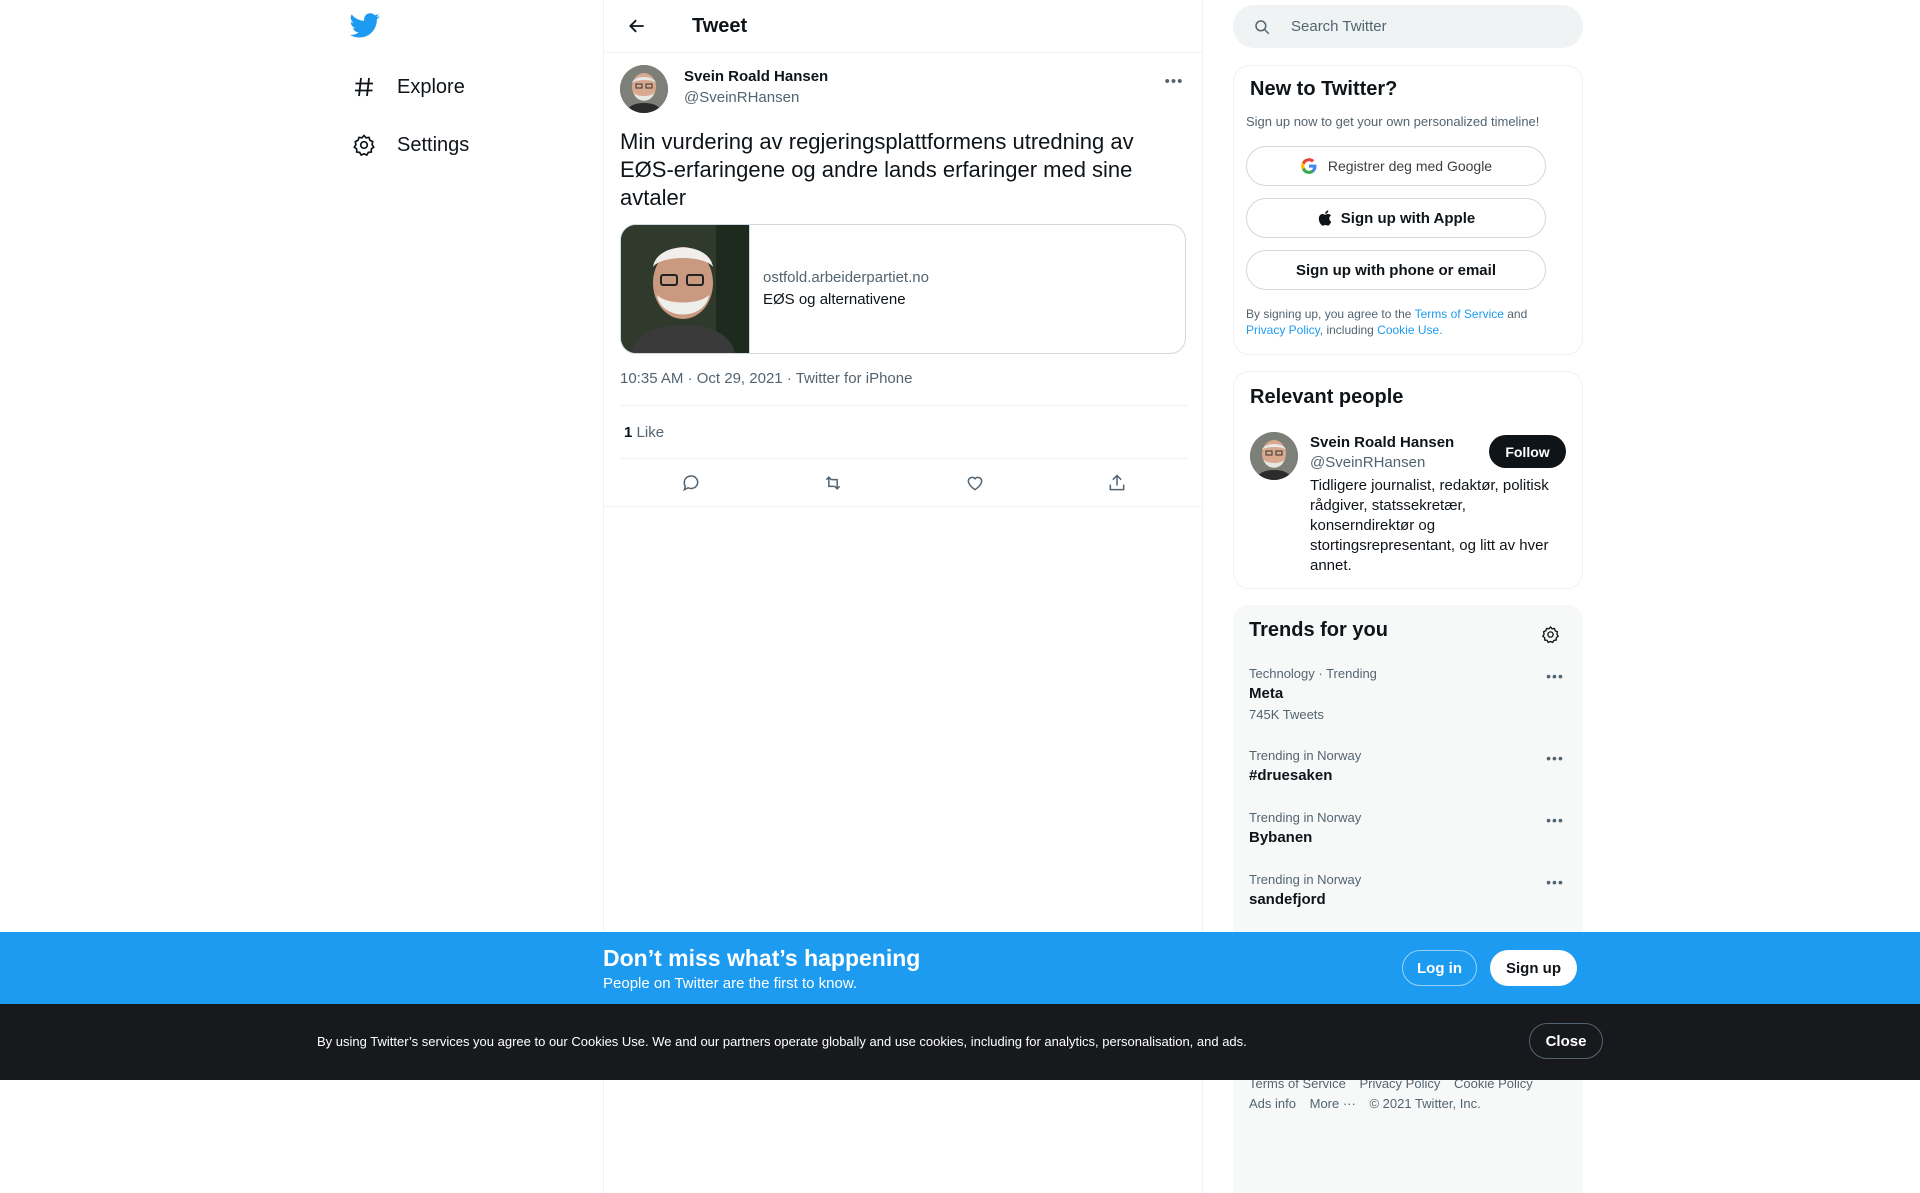 This screenshot has width=1920, height=1193. What do you see at coordinates (1408, 766) in the screenshot?
I see `trend-item: Trending in Norway #druesaken •••` at bounding box center [1408, 766].